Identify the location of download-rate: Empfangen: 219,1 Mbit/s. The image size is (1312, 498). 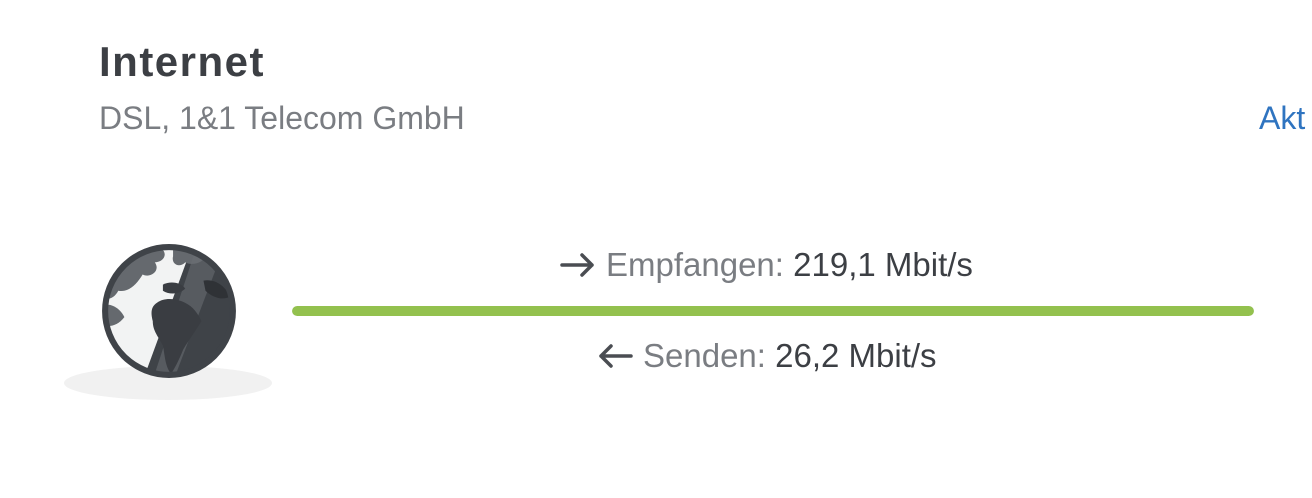
(766, 265).